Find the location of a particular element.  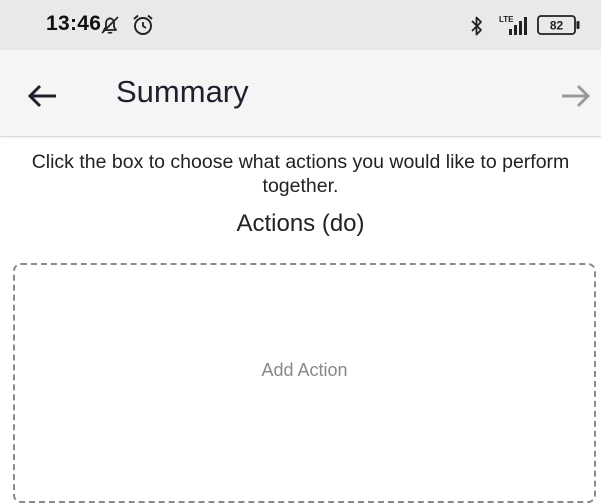

back-button is located at coordinates (42, 96).